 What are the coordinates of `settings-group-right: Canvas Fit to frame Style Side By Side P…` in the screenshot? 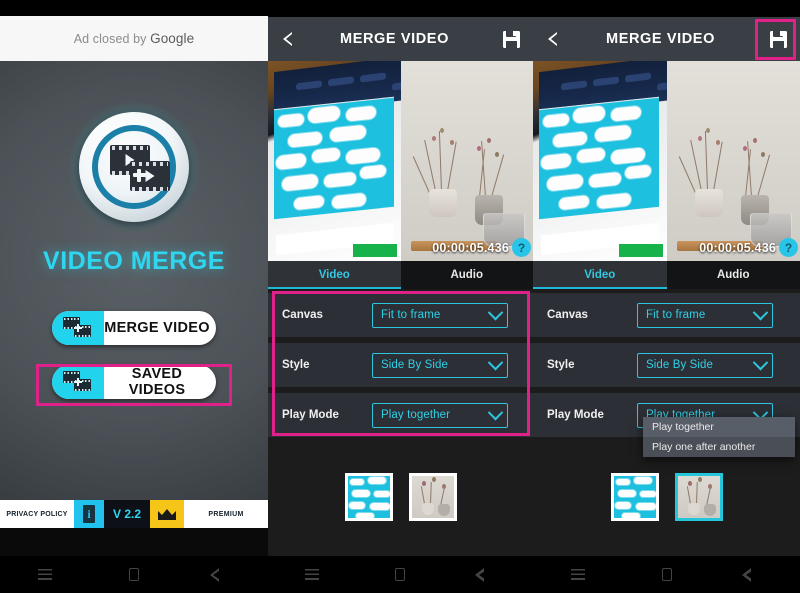 It's located at (666, 373).